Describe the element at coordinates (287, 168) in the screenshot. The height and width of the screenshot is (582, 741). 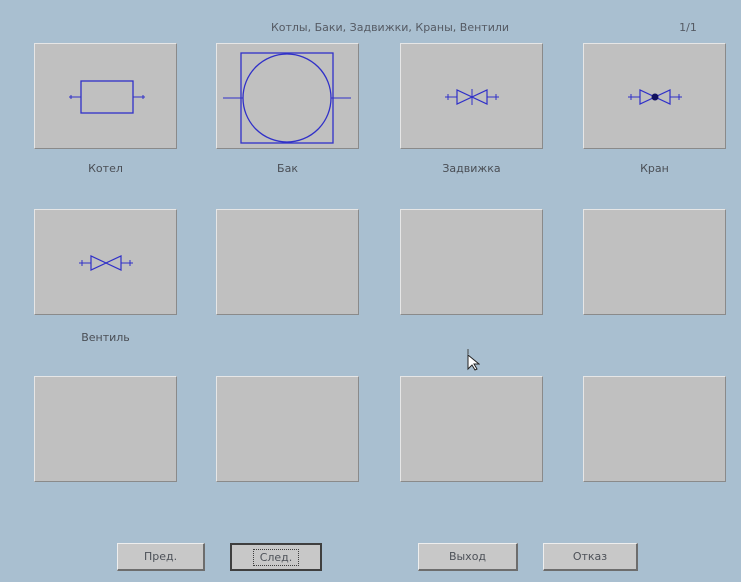
I see `tile-label-tank: Бак` at that location.